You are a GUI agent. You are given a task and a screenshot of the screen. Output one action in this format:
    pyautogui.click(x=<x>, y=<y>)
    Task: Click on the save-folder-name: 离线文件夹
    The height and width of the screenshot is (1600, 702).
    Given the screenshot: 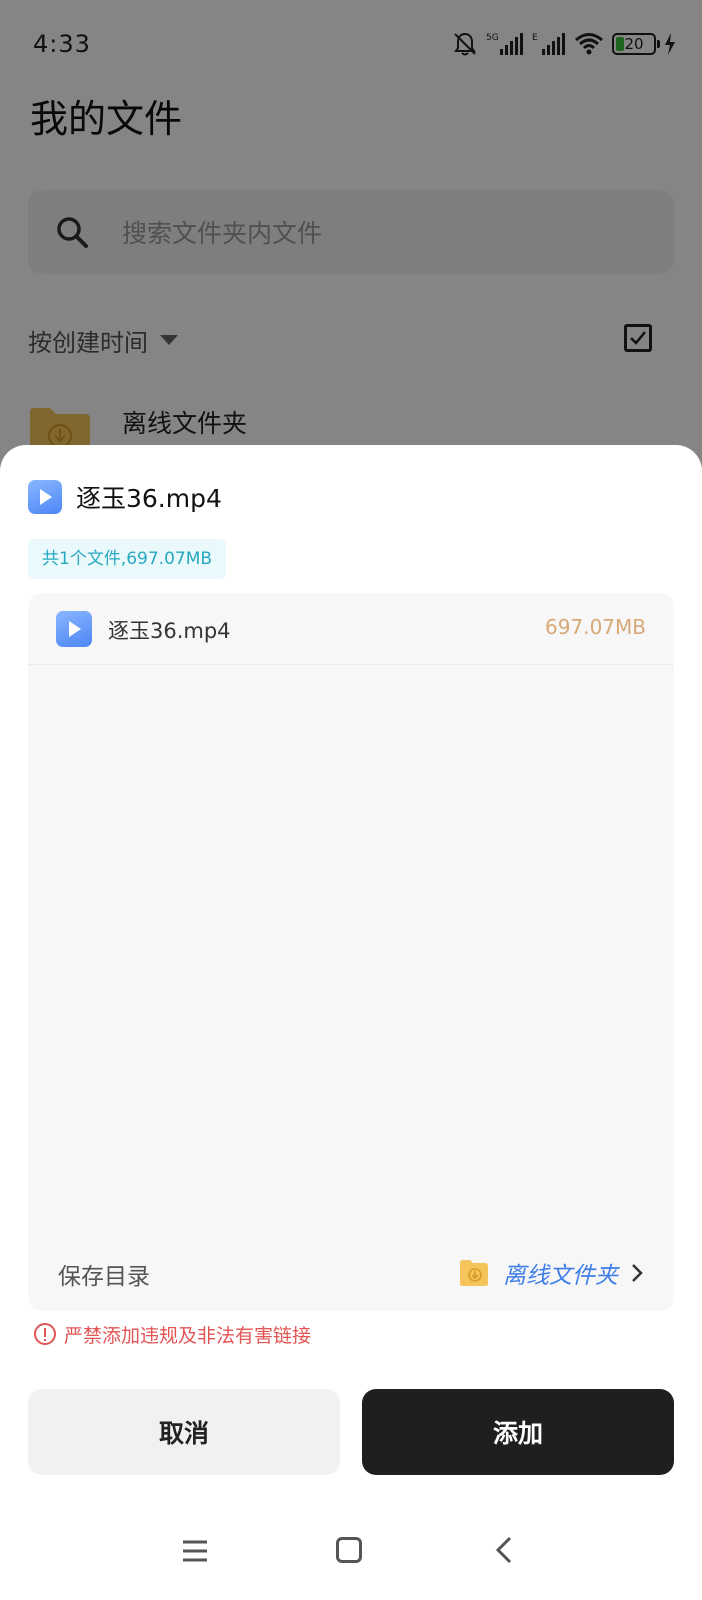 What is the action you would take?
    pyautogui.click(x=560, y=1276)
    